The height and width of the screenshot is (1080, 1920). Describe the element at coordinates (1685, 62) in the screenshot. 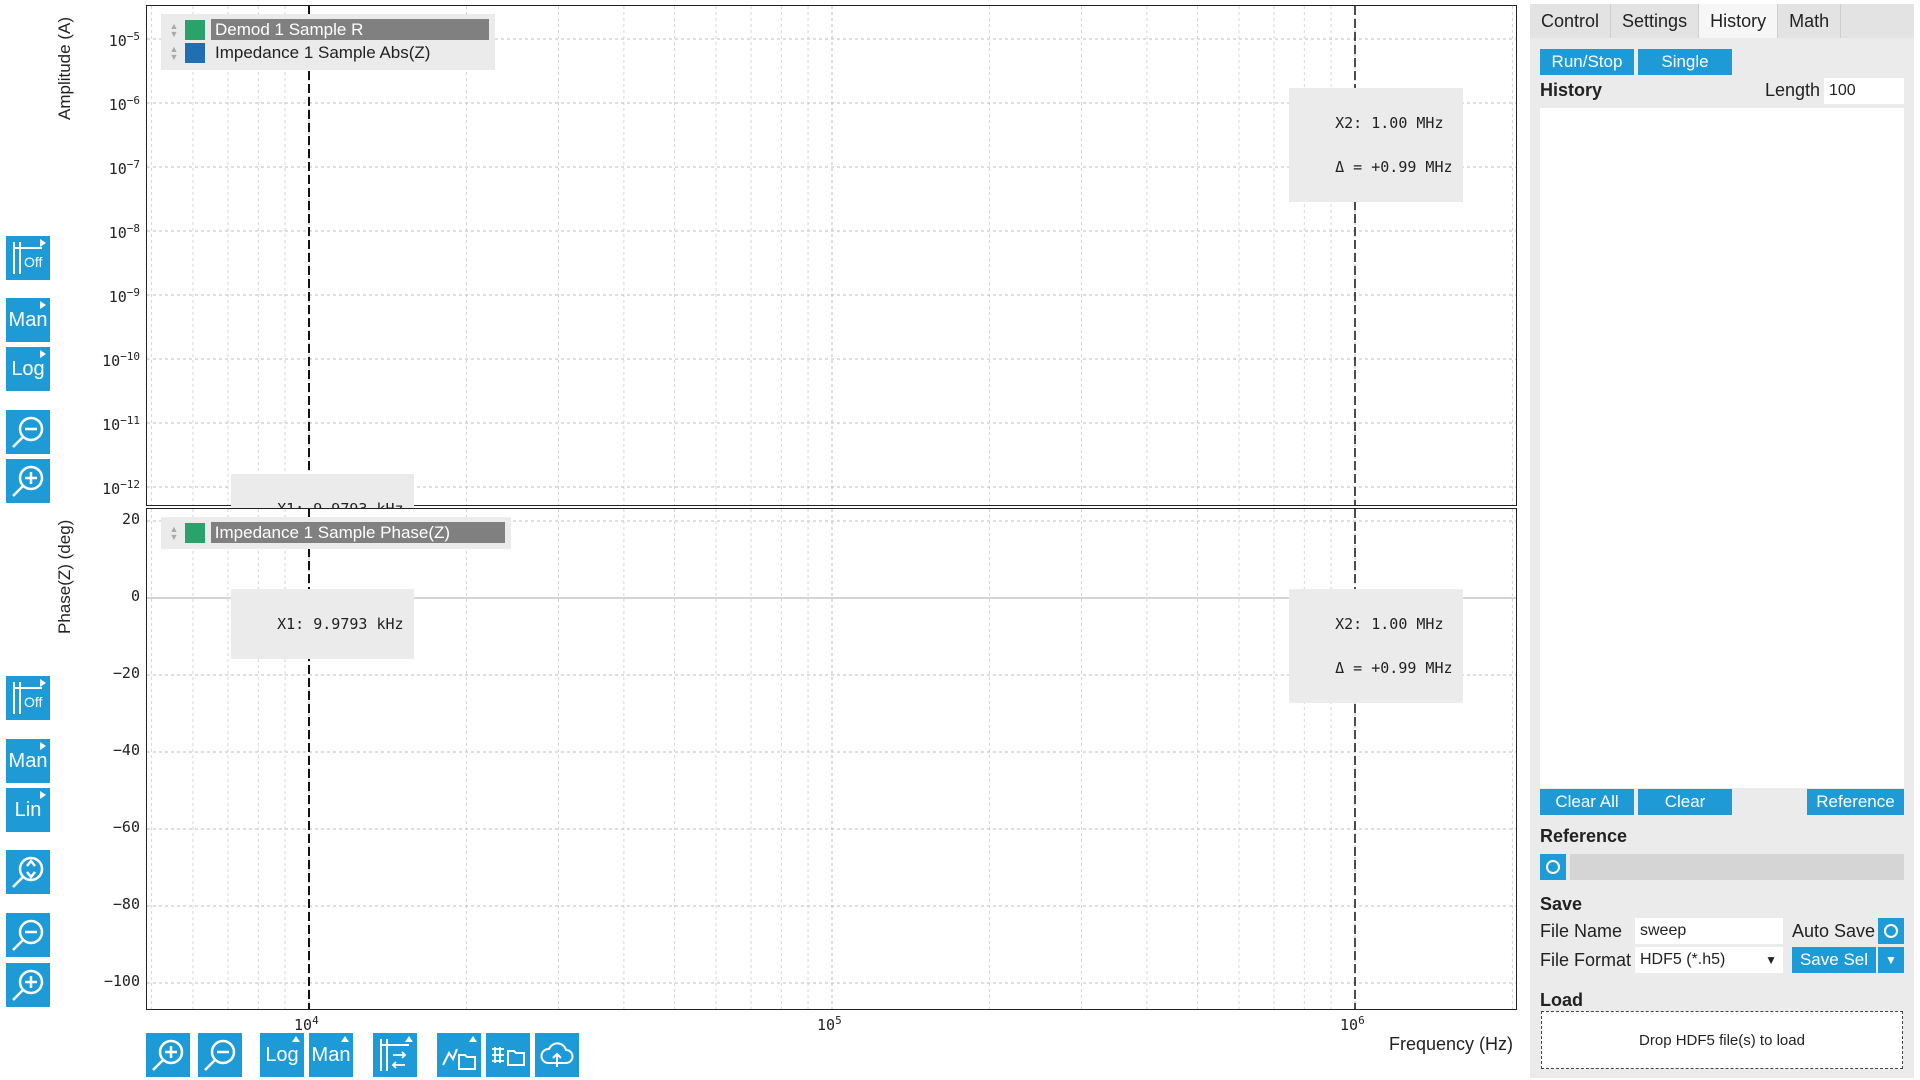

I see `single-button: Single` at that location.